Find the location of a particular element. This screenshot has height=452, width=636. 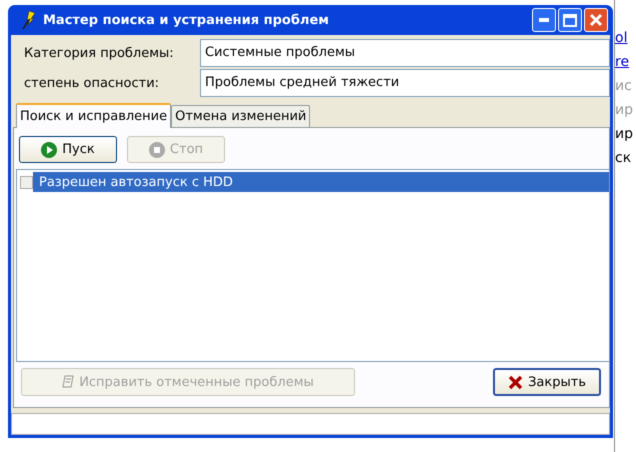

minimize-icon is located at coordinates (544, 20).